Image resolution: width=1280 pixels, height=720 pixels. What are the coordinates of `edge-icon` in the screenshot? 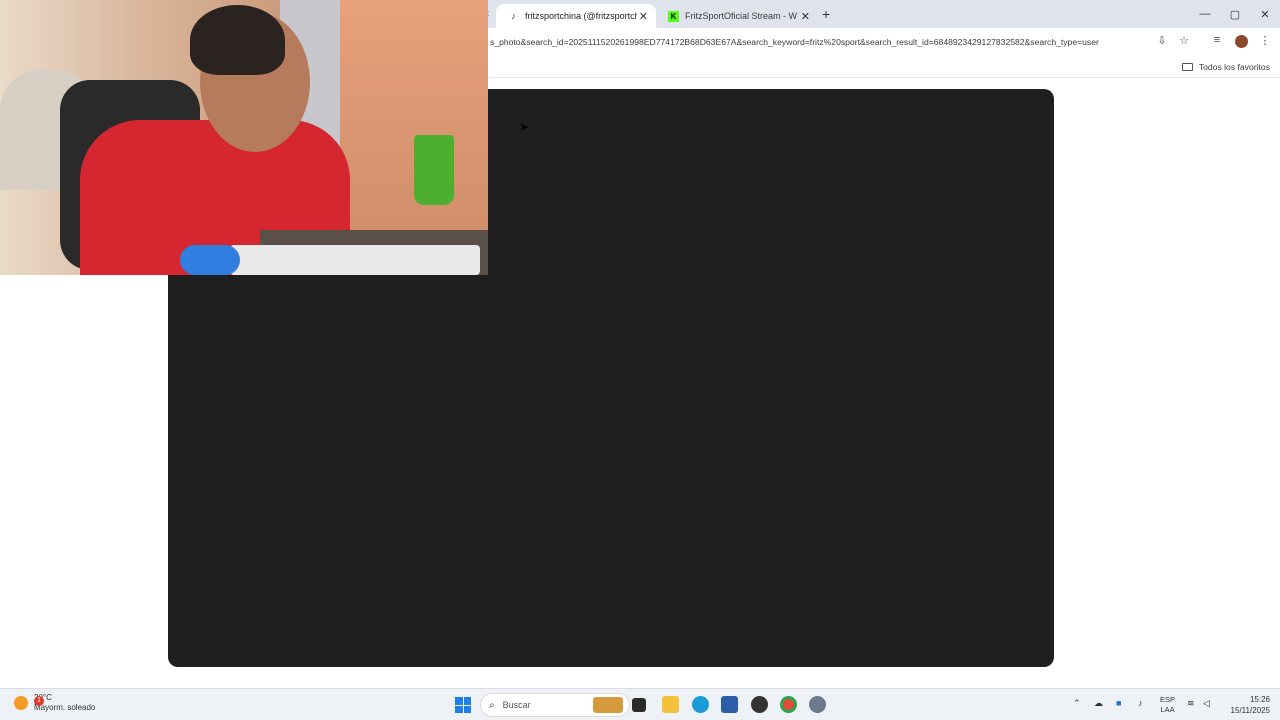 It's located at (700, 704).